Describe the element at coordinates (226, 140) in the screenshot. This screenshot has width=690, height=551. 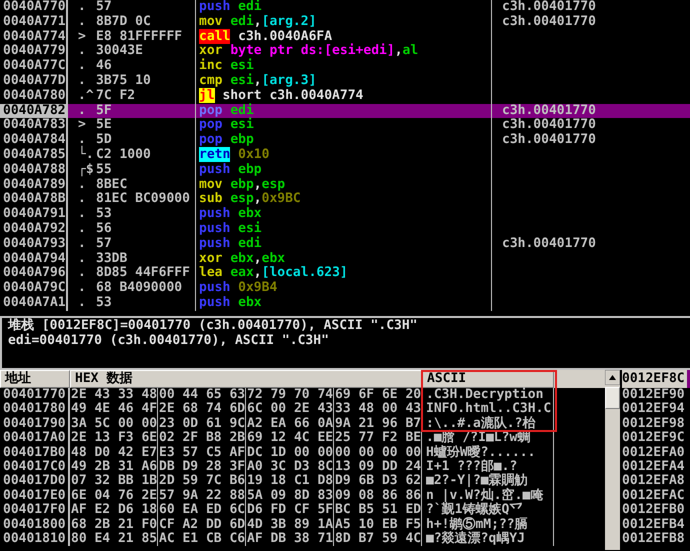
I see `instruction-text: pop ebp` at that location.